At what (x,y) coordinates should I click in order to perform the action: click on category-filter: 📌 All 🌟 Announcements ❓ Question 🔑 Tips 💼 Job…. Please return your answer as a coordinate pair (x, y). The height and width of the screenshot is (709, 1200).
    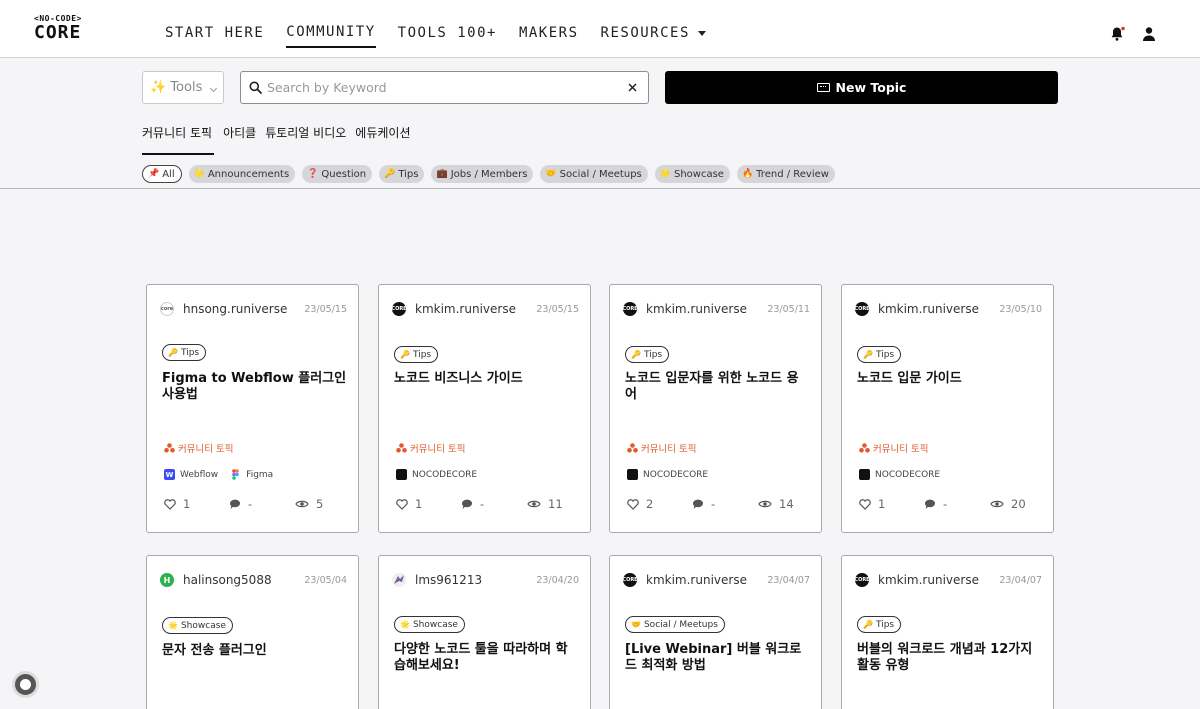
    Looking at the image, I should click on (492, 174).